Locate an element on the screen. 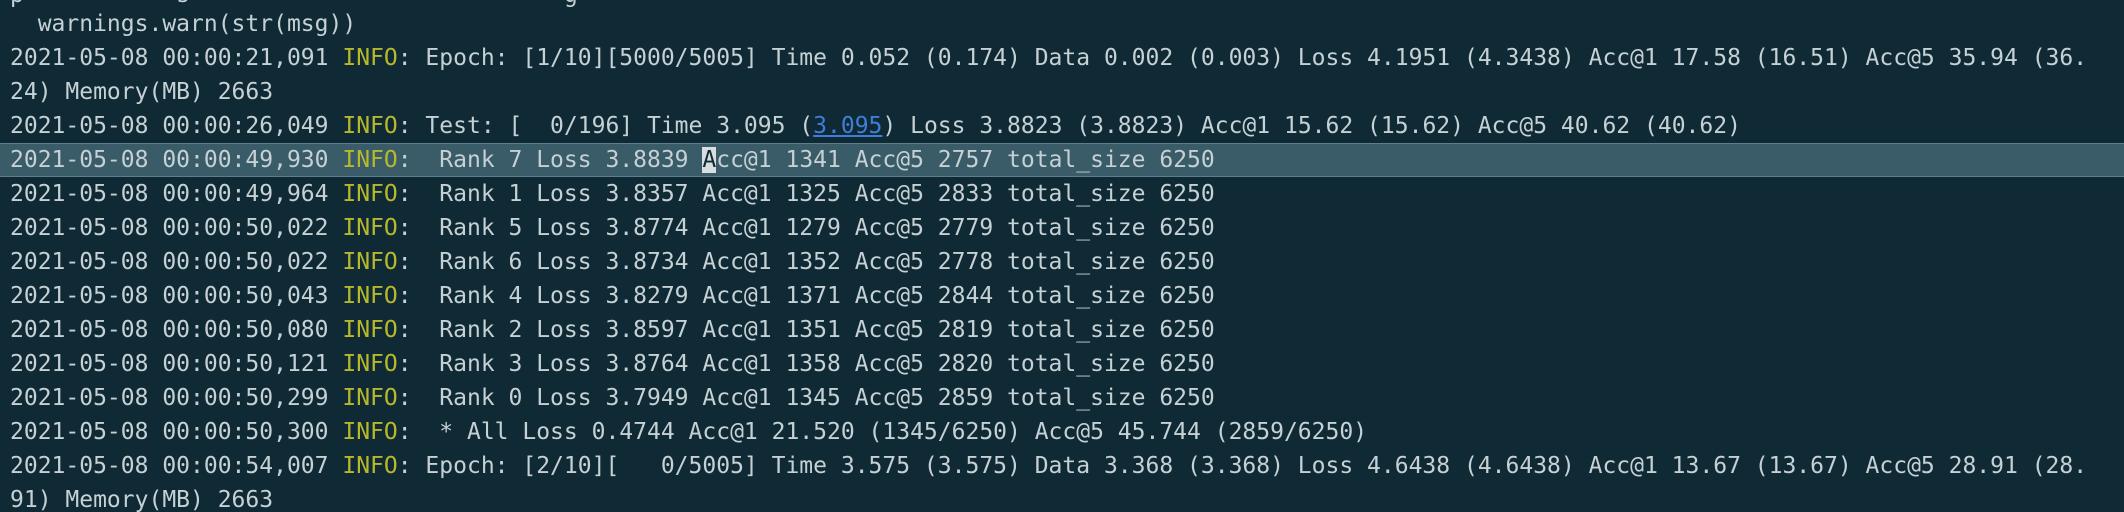 Image resolution: width=2124 pixels, height=512 pixels. log-timestamp: 2021-05-08 00:00:54,007 is located at coordinates (176, 466).